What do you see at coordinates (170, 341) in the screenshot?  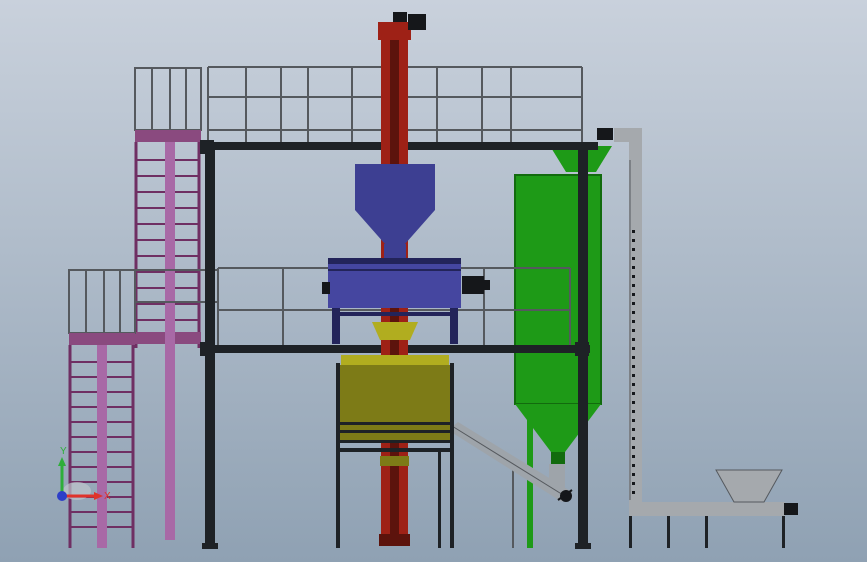 I see `tall-tower-post` at bounding box center [170, 341].